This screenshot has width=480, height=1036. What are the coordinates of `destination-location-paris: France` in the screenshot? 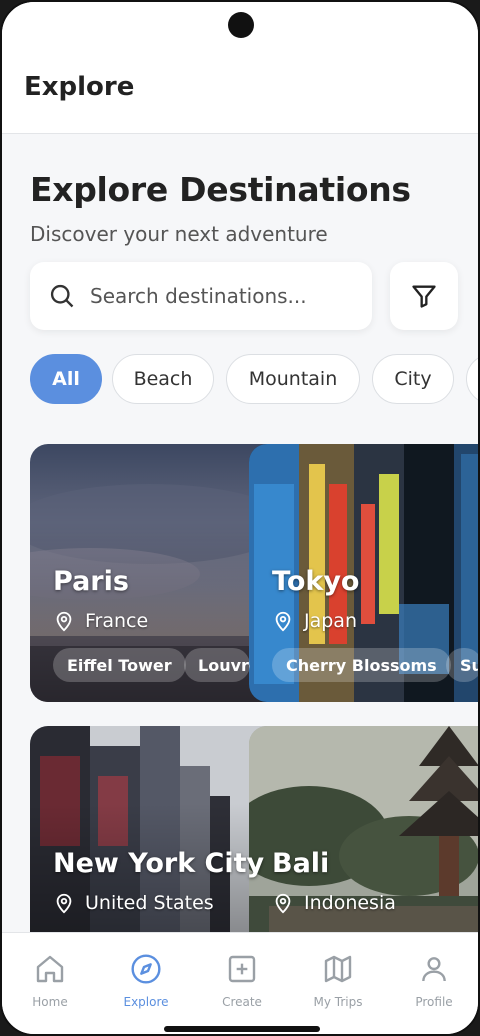 It's located at (100, 621).